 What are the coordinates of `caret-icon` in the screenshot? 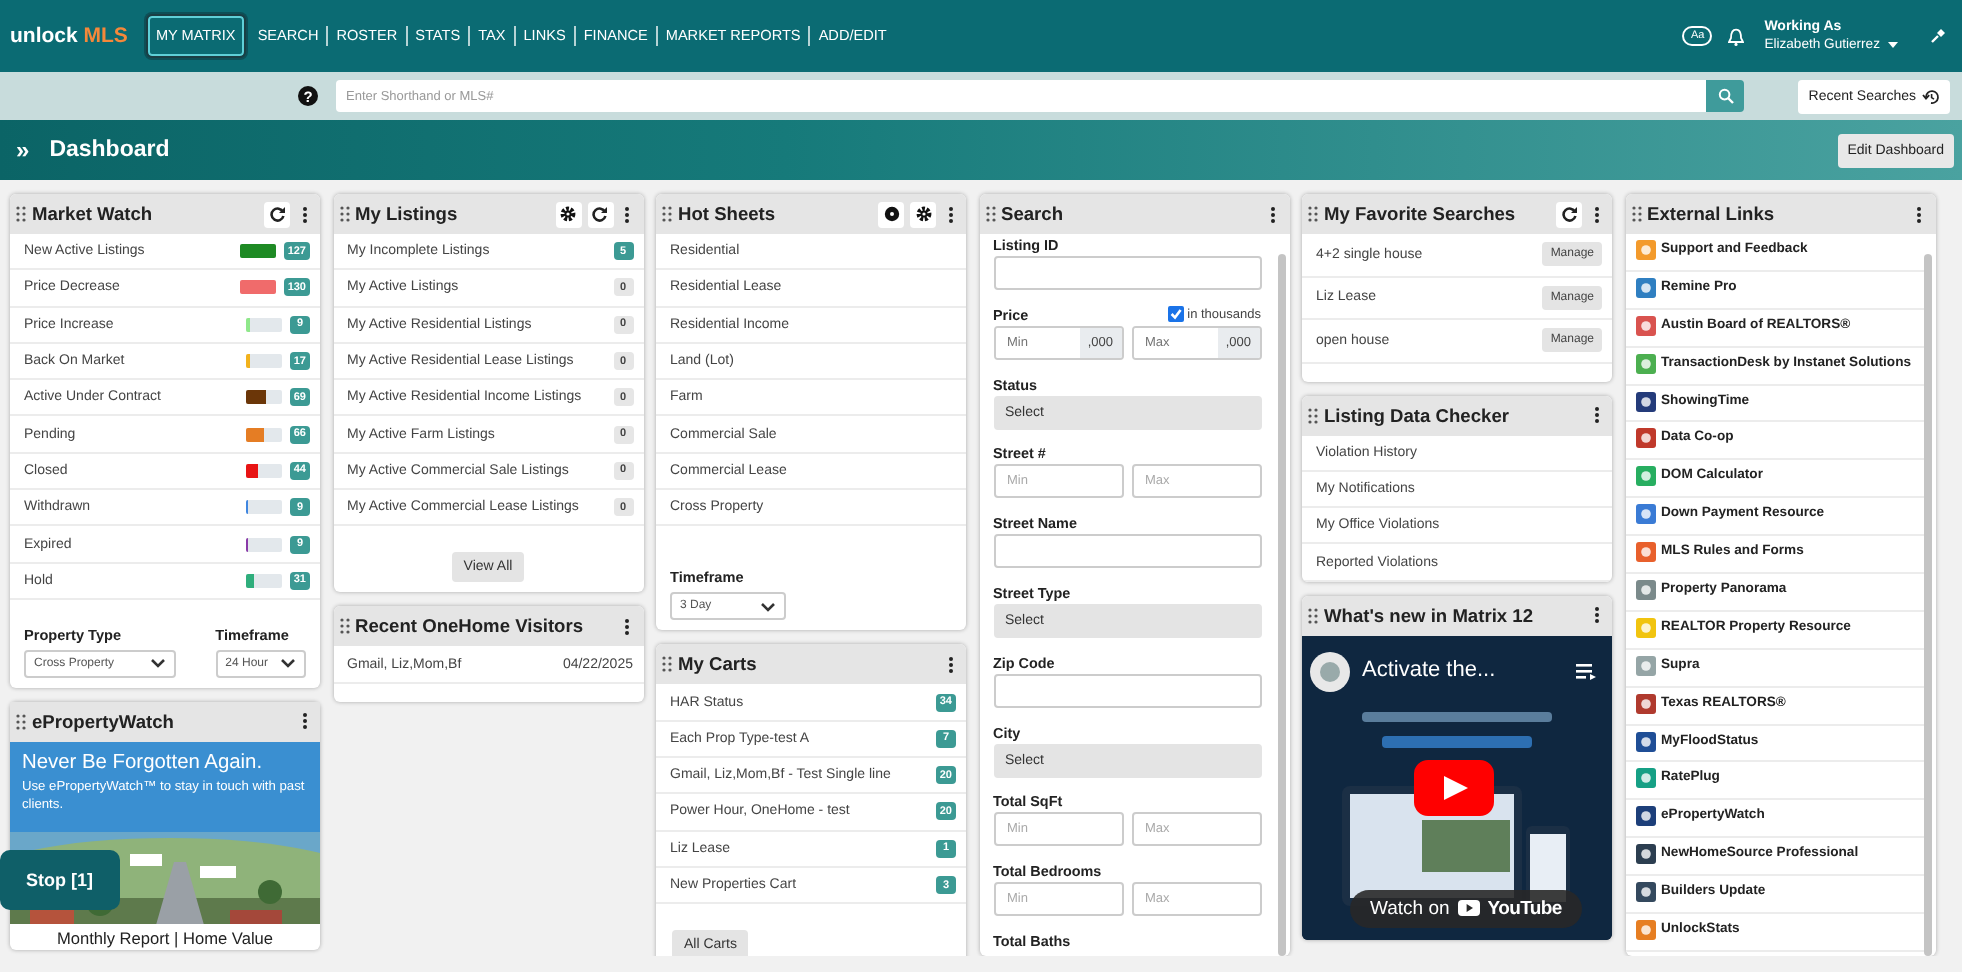 It's located at (1893, 45).